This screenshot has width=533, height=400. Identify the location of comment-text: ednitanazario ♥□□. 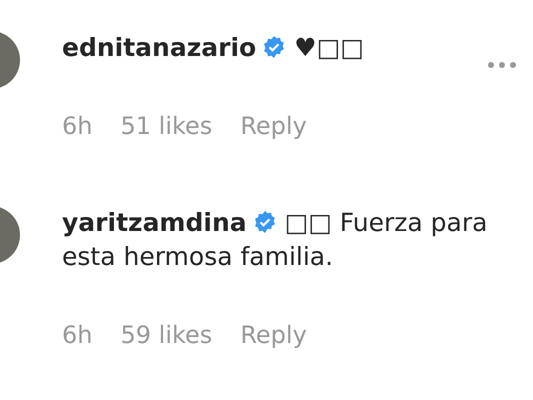
(213, 48).